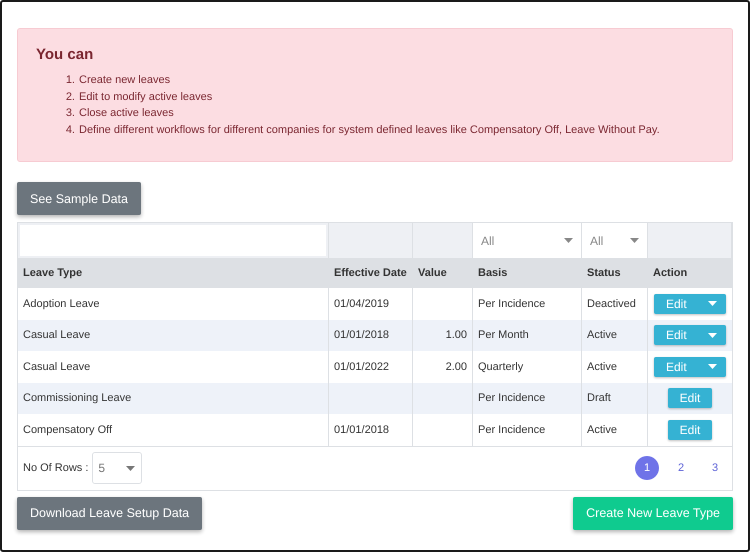 The height and width of the screenshot is (552, 750). I want to click on column-header: Effective Date, so click(371, 273).